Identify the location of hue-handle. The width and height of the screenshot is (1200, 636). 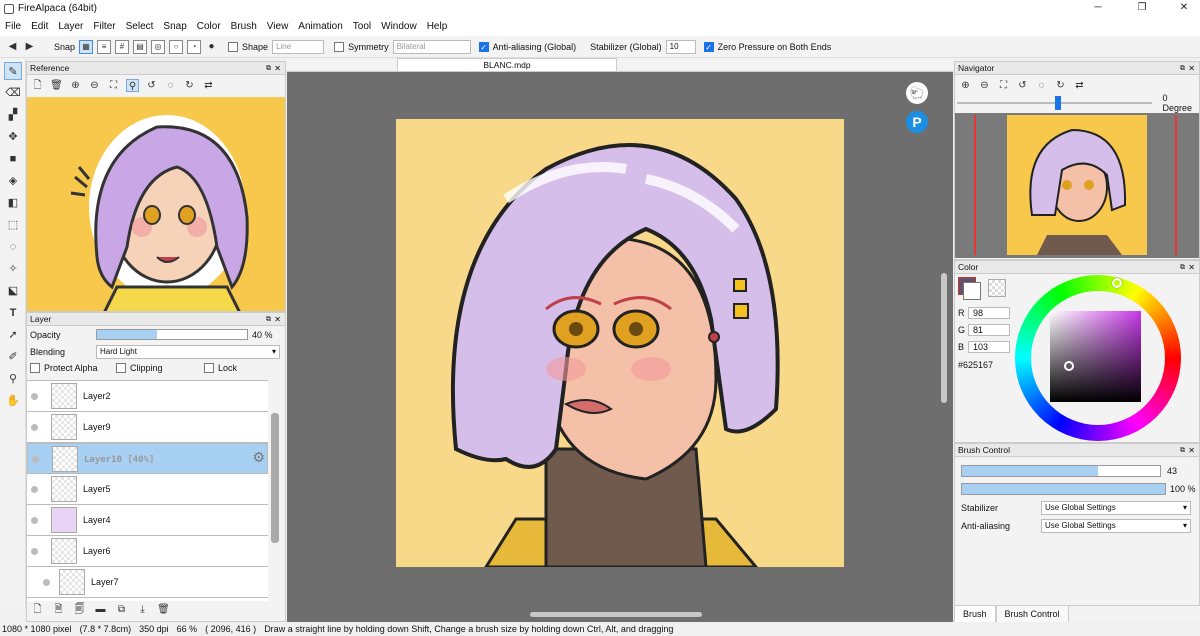
(1117, 283).